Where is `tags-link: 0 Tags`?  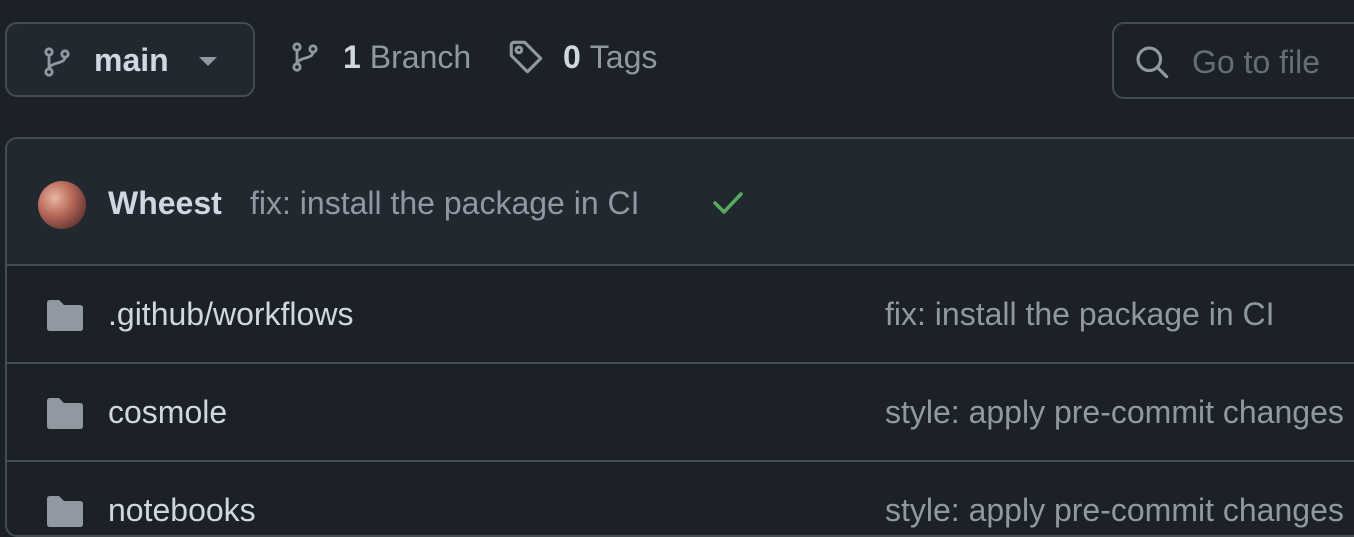
tags-link: 0 Tags is located at coordinates (582, 57).